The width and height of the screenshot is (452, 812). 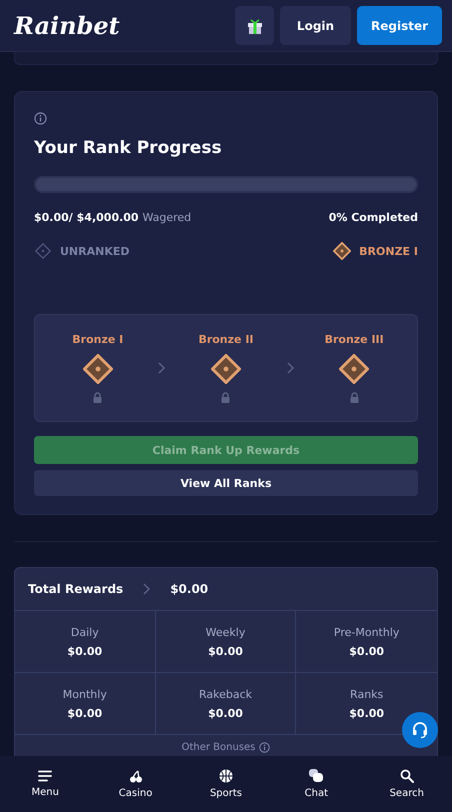 I want to click on next-rank: BRONZE I, so click(x=388, y=251).